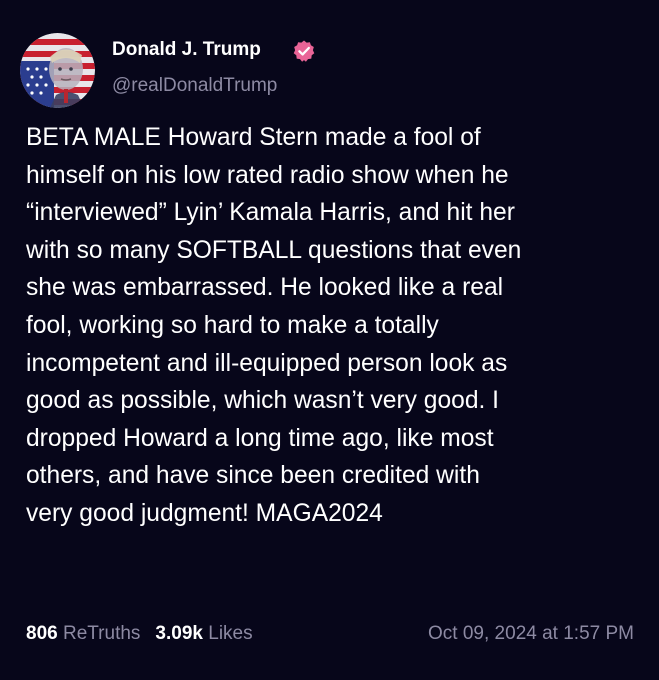  I want to click on post-timestamp: Oct 09, 2024 at 1:57 PM, so click(531, 634).